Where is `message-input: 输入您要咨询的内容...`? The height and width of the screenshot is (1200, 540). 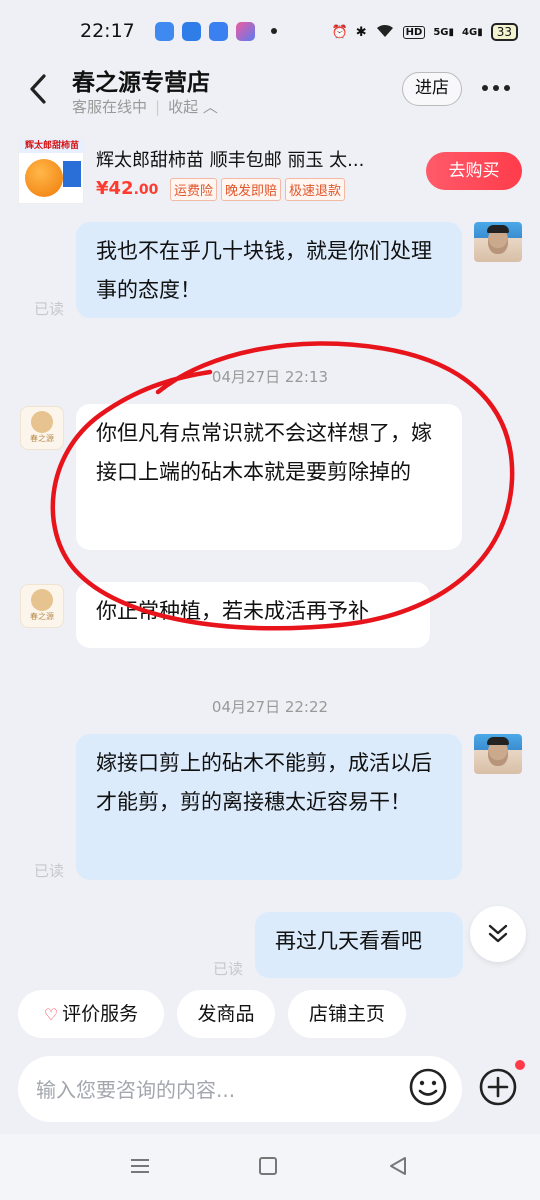
message-input: 输入您要咨询的内容... is located at coordinates (240, 1089).